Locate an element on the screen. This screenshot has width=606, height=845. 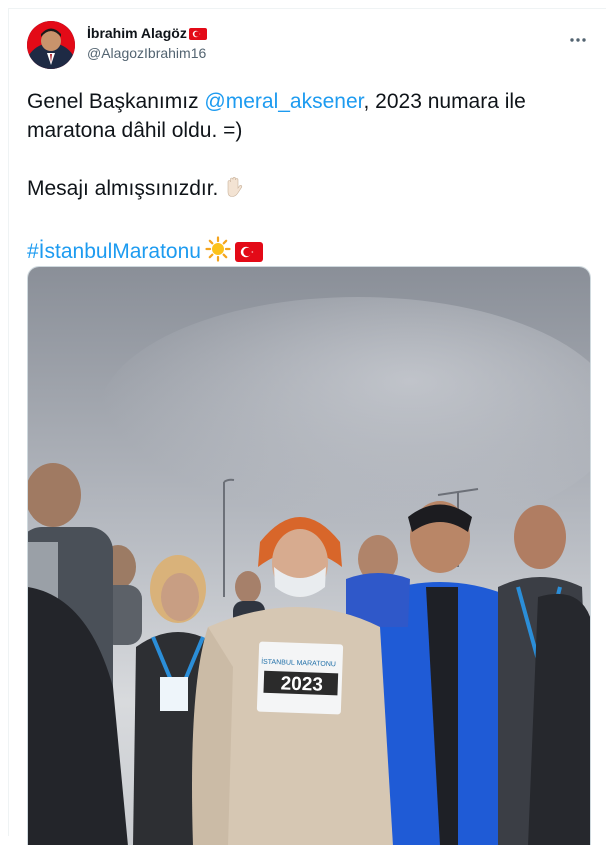
user-handle: @AlagozIbrahim16 is located at coordinates (147, 53).